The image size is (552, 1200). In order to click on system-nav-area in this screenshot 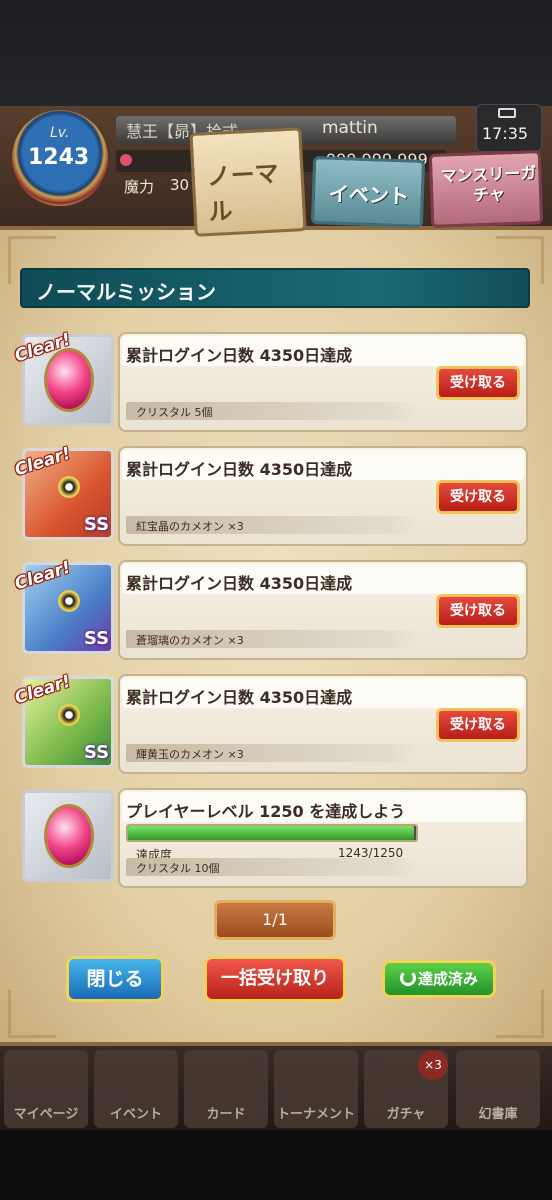, I will do `click(276, 1165)`.